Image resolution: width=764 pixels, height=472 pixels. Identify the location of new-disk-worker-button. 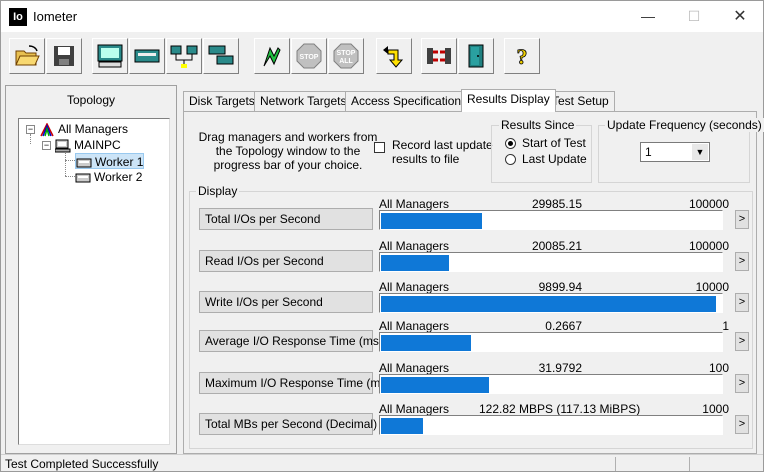
(110, 56).